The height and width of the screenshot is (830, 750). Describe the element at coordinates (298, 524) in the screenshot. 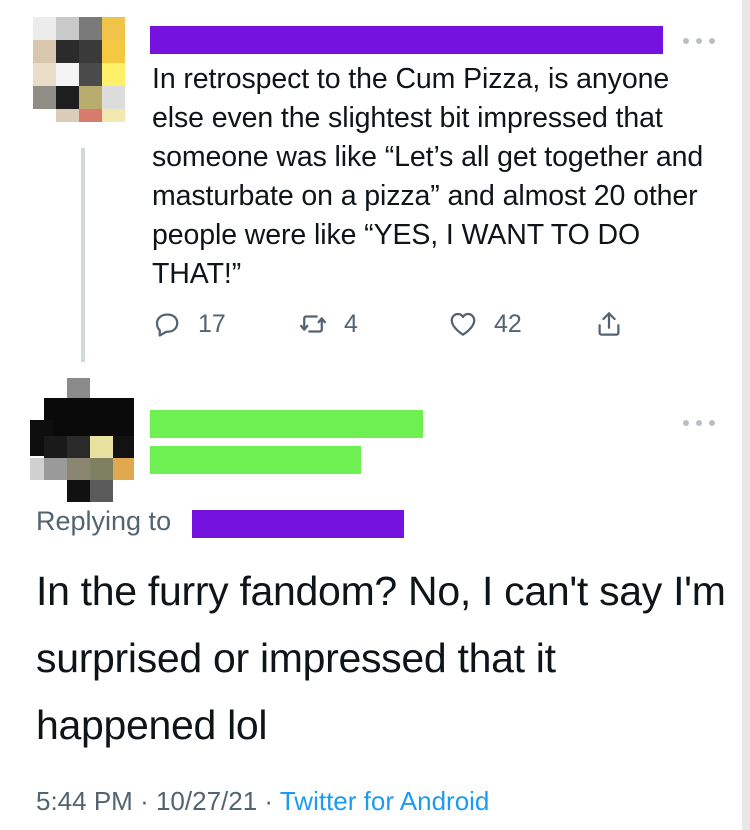

I see `redacted-reply-handle` at that location.